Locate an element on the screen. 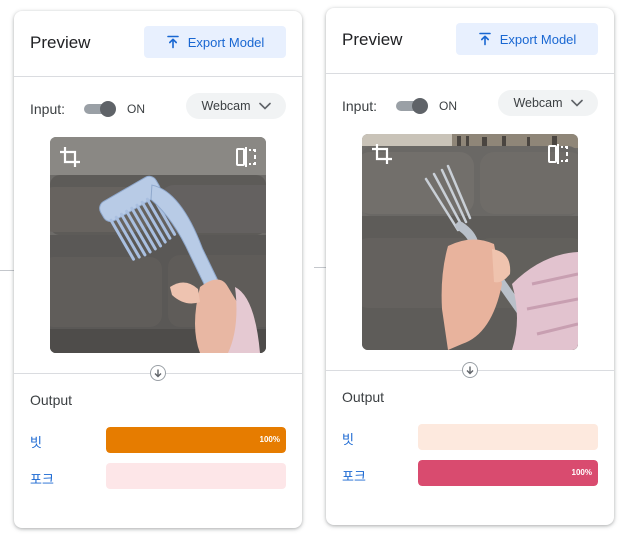 The width and height of the screenshot is (625, 541). confidence-bar-fork is located at coordinates (196, 476).